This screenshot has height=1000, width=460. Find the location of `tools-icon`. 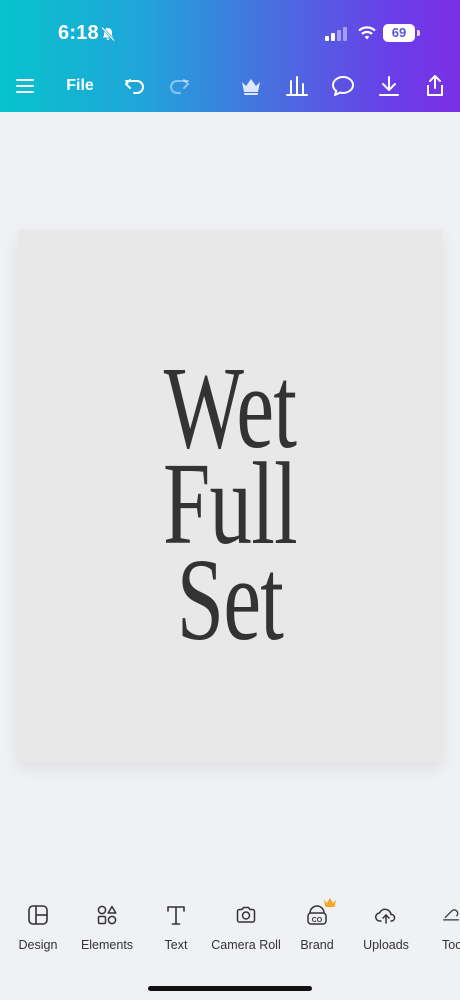

tools-icon is located at coordinates (440, 915).